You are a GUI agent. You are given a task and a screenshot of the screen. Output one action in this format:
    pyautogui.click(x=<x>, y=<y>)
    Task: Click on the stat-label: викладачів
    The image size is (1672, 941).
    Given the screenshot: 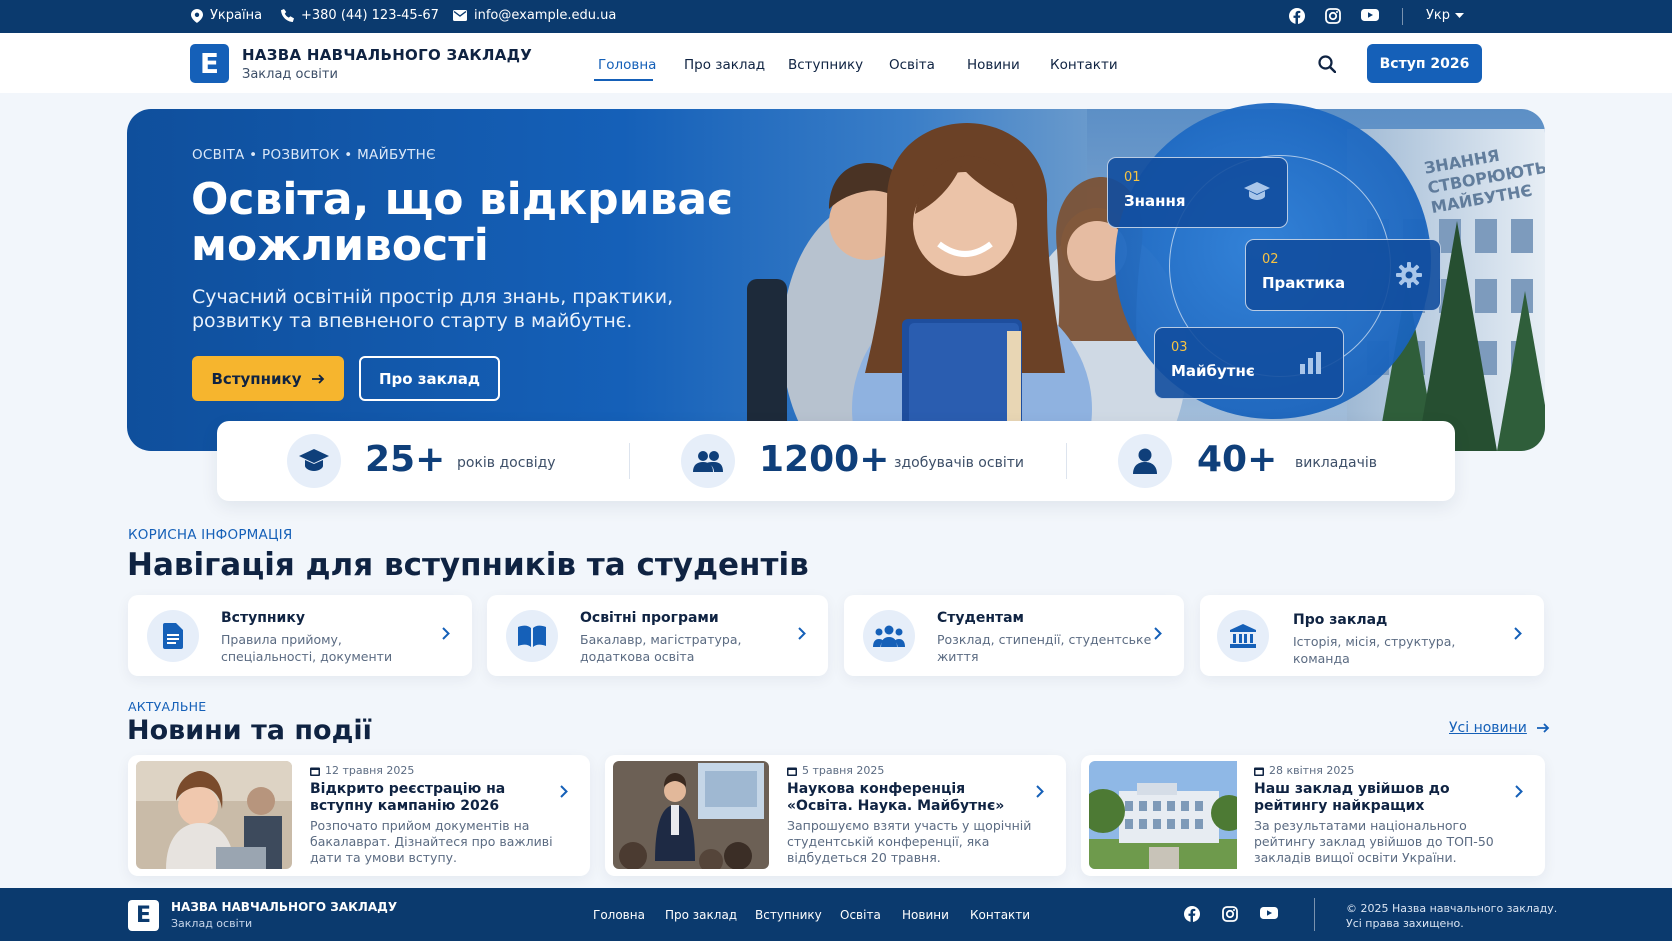 What is the action you would take?
    pyautogui.click(x=1336, y=463)
    